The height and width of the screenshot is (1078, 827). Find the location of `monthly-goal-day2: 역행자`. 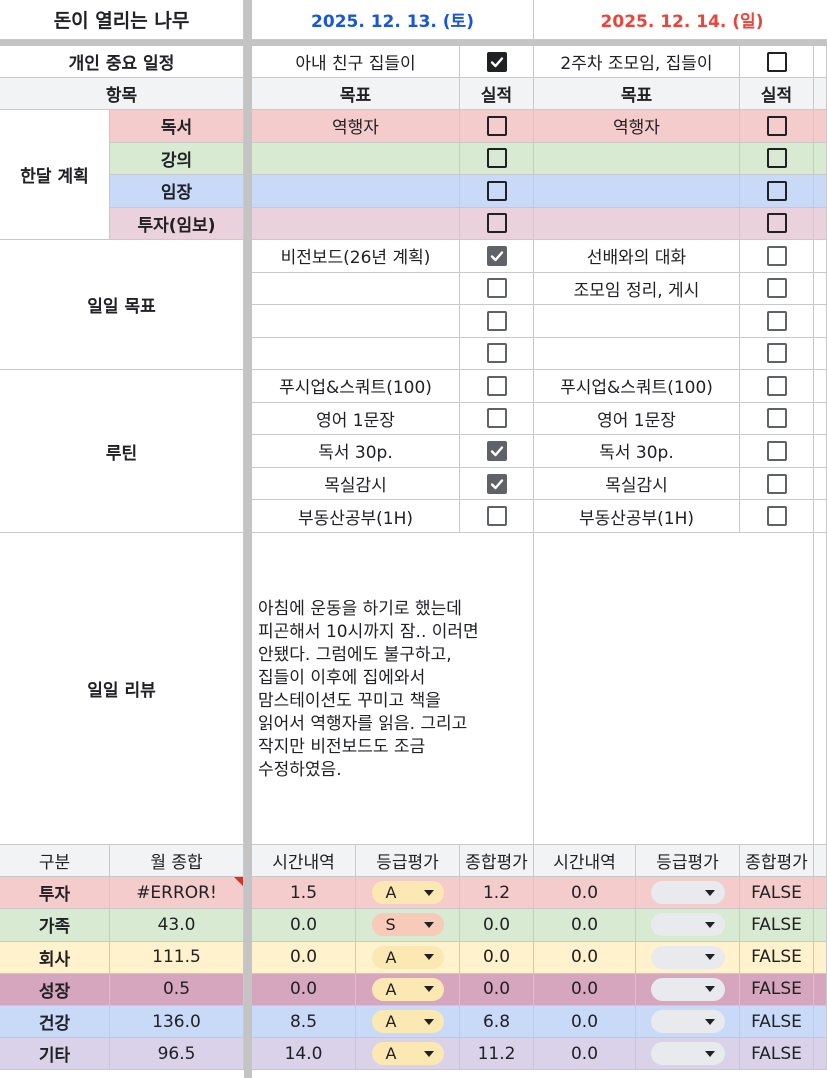

monthly-goal-day2: 역행자 is located at coordinates (636, 126).